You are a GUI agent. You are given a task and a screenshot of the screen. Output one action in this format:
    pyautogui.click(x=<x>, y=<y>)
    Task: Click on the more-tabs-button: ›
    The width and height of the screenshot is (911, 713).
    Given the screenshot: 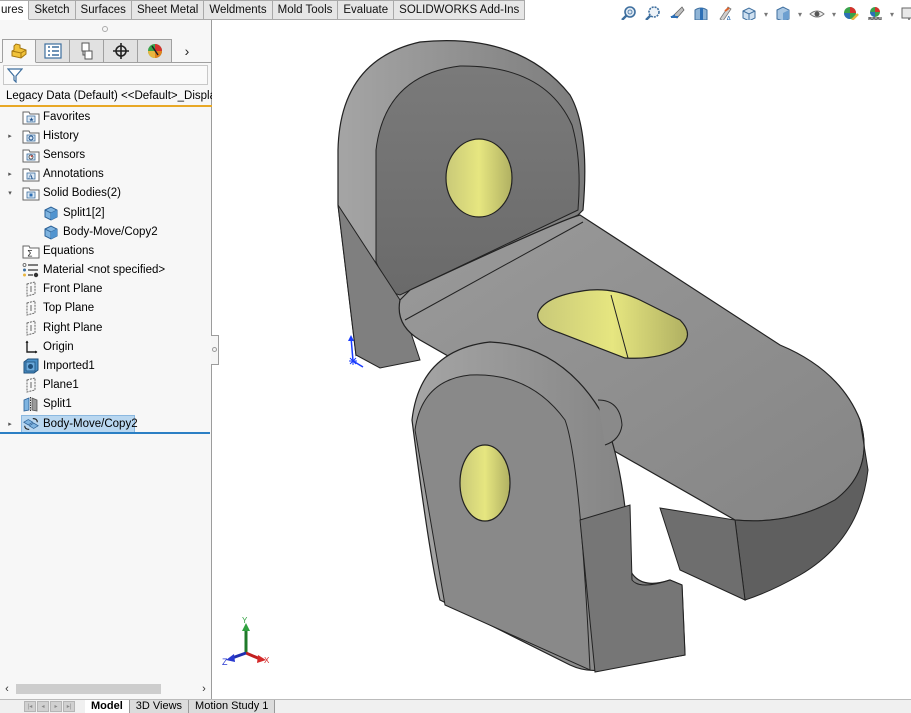 What is the action you would take?
    pyautogui.click(x=187, y=51)
    